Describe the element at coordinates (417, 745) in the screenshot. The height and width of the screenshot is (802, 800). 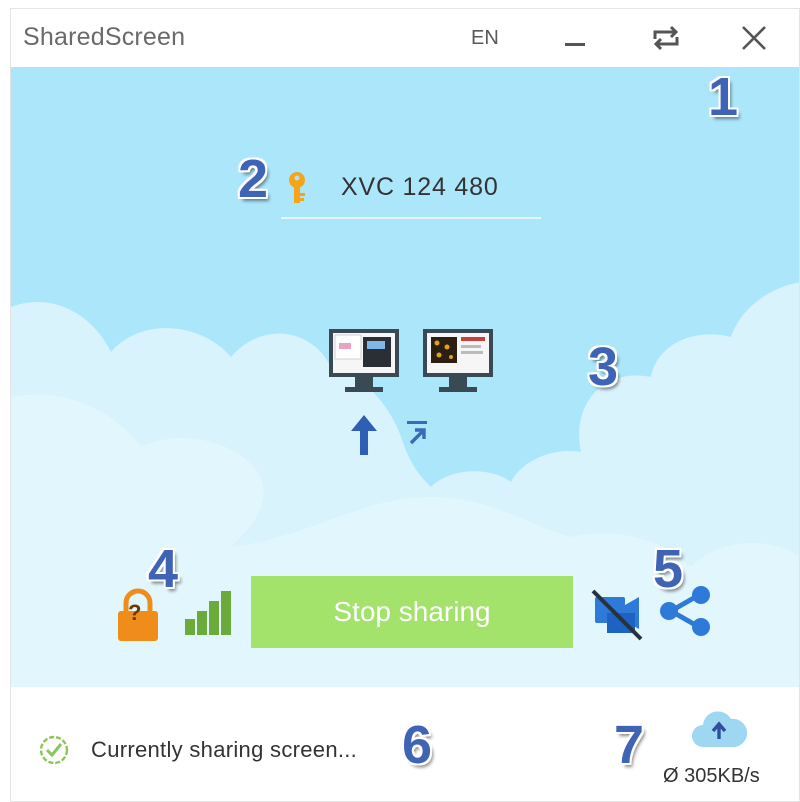
I see `annotation-6: 6` at that location.